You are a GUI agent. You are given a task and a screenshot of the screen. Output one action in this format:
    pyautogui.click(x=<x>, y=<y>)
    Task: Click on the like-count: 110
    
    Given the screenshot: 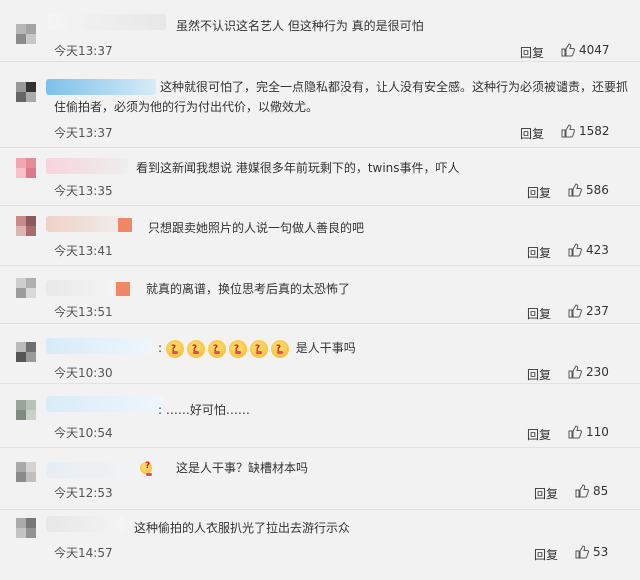 What is the action you would take?
    pyautogui.click(x=597, y=432)
    